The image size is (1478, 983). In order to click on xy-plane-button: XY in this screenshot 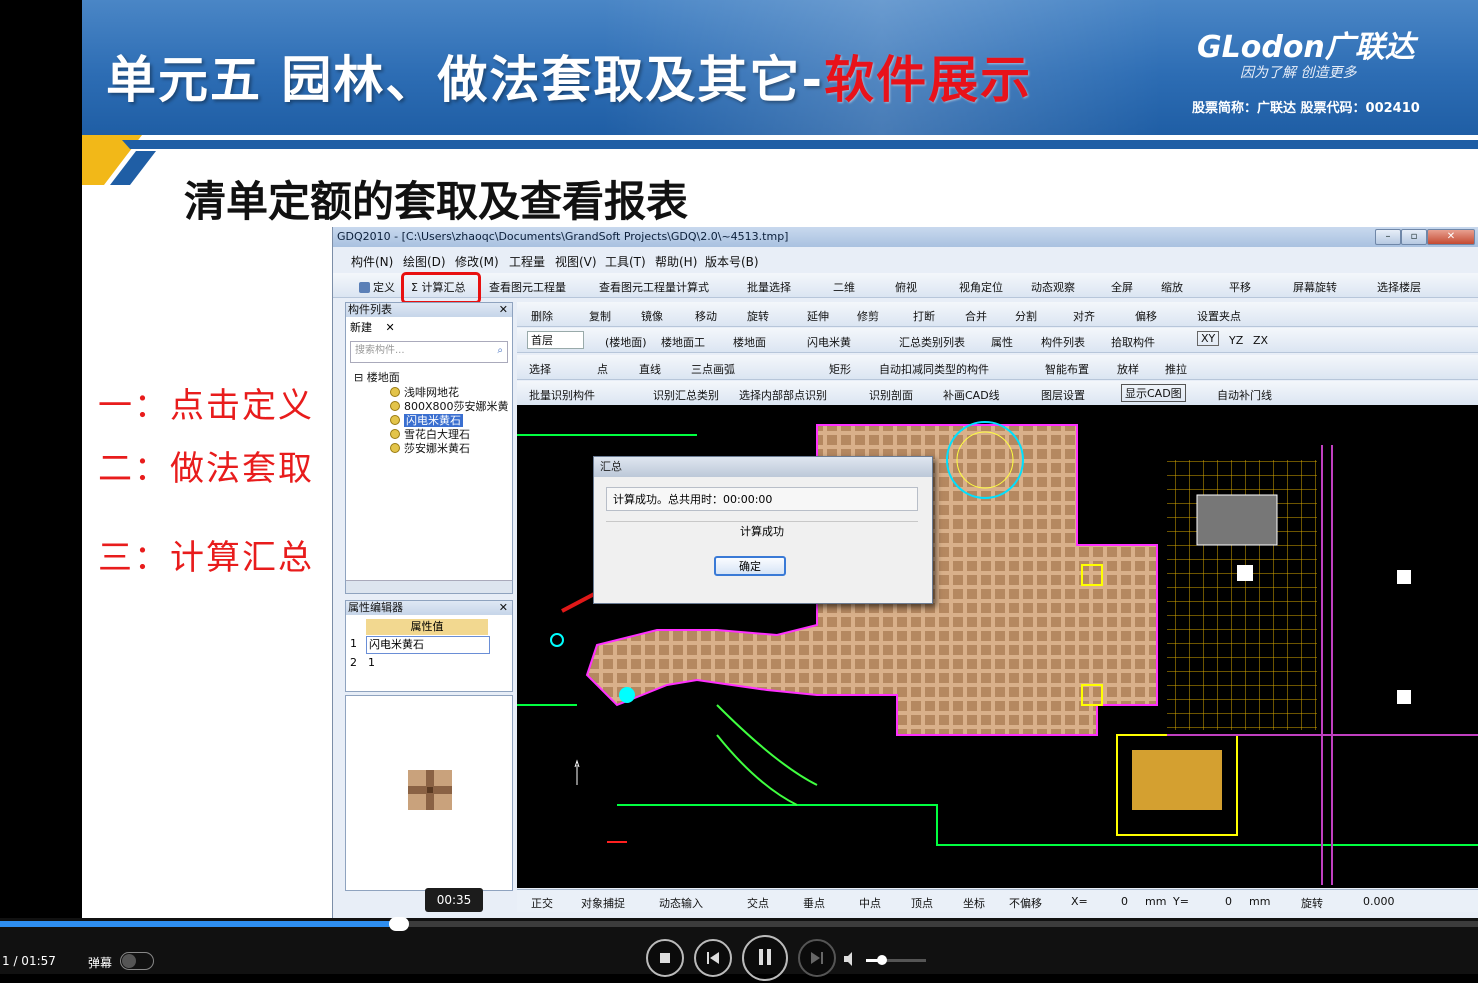, I will do `click(1208, 338)`.